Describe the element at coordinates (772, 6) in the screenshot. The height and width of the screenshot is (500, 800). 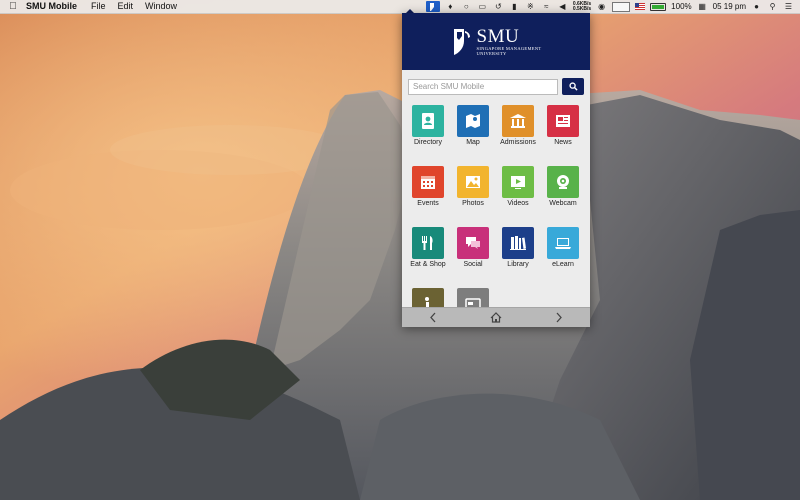
I see `spotlight-search-icon: ⚲` at that location.